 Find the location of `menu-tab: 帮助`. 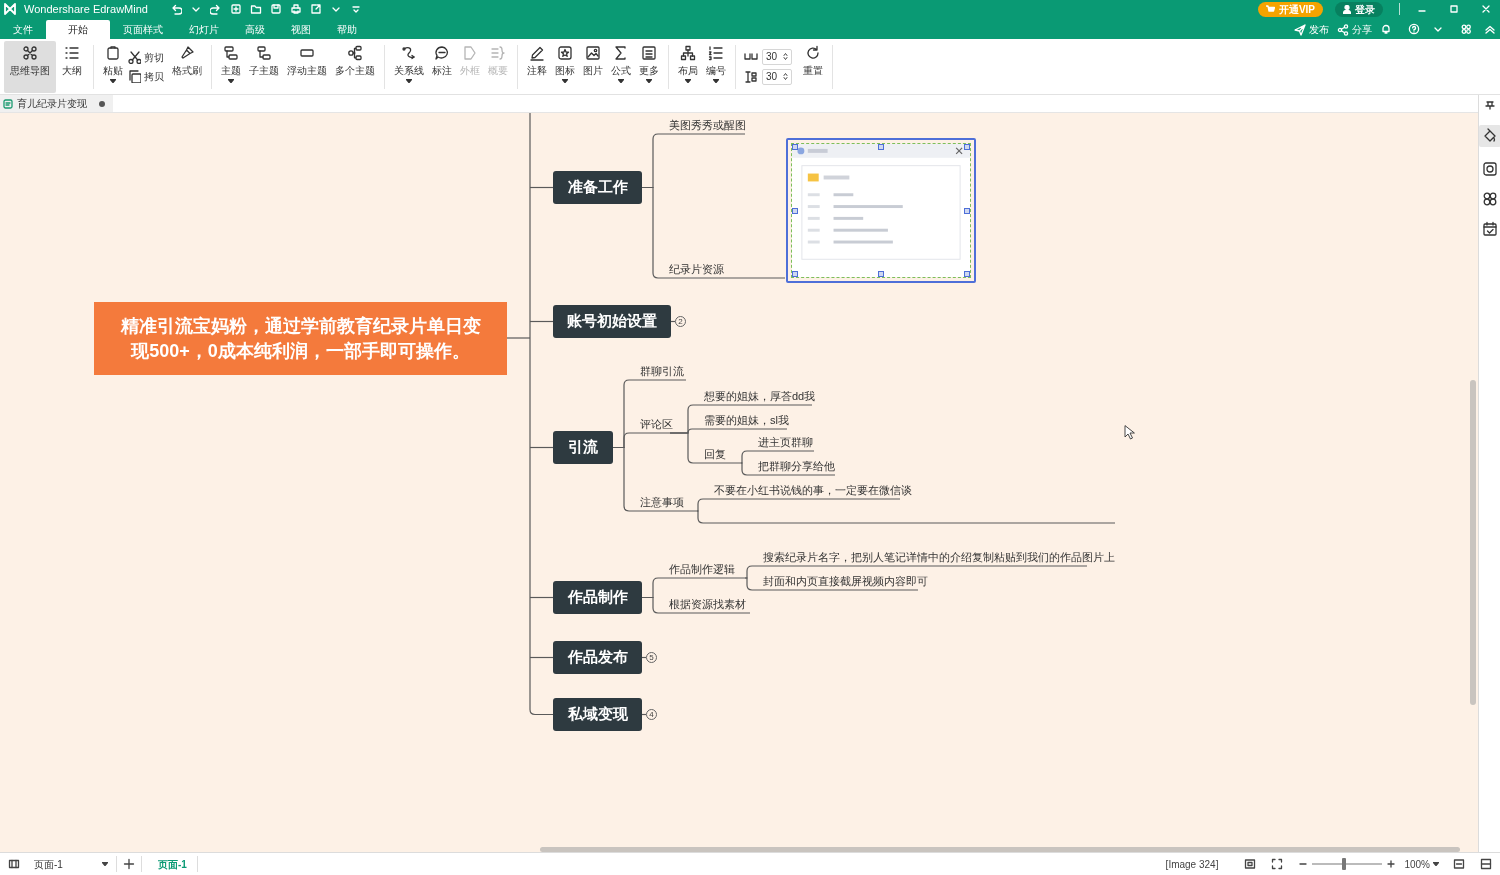

menu-tab: 帮助 is located at coordinates (347, 29).